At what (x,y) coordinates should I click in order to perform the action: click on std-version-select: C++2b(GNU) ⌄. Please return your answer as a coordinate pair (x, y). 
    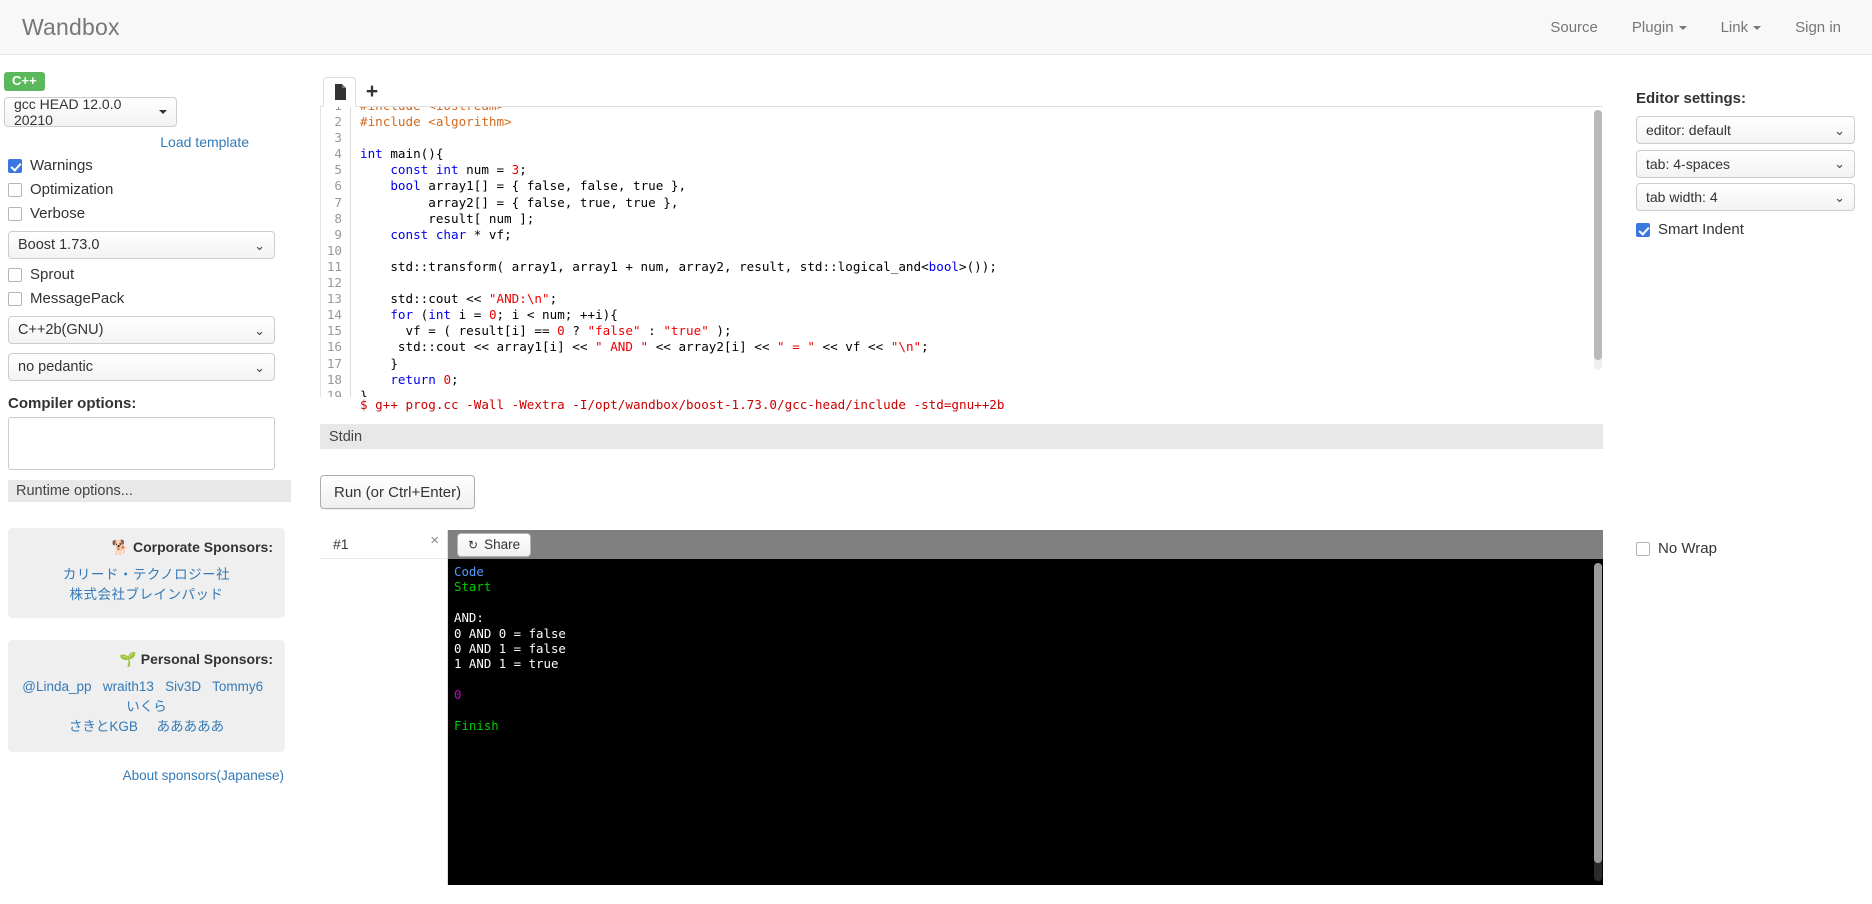
    Looking at the image, I should click on (141, 330).